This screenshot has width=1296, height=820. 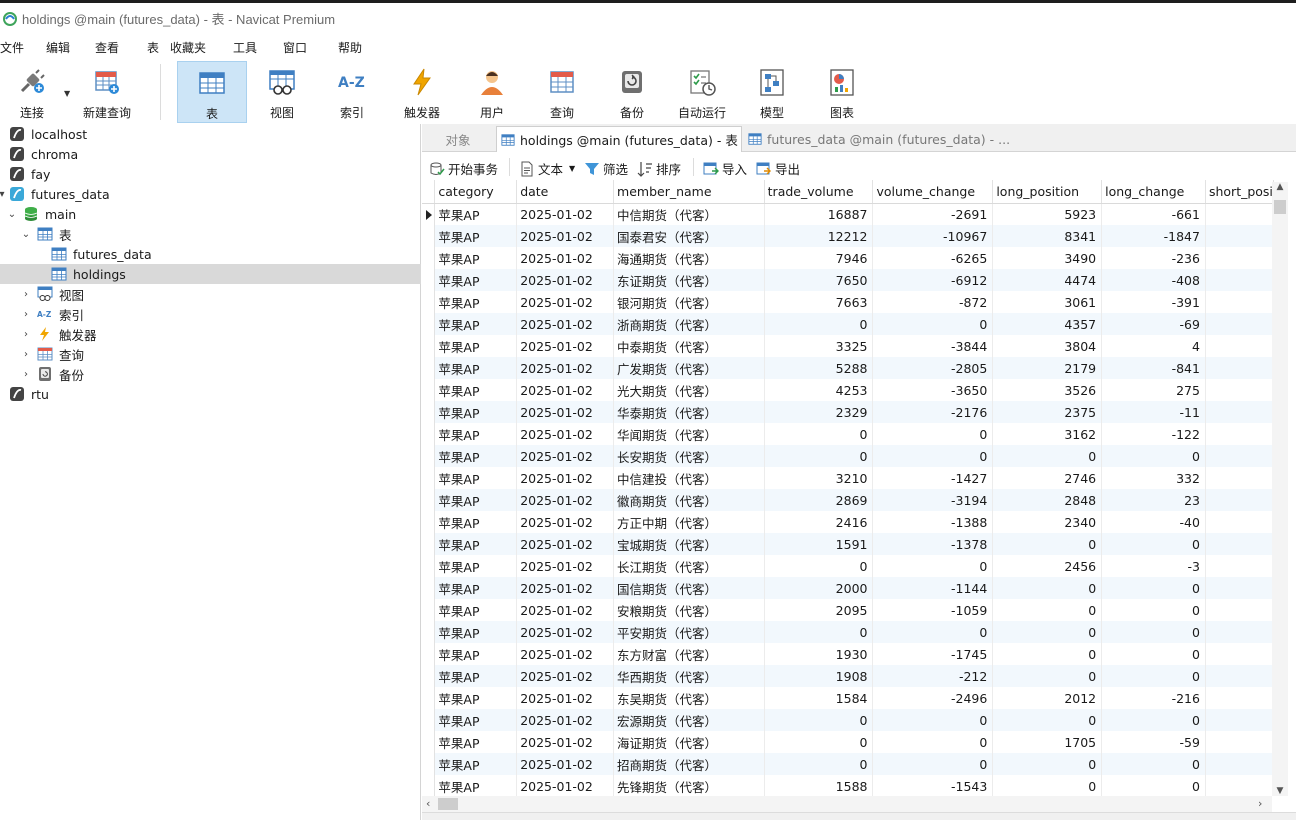 I want to click on tree-item-table-holdings: holdings, so click(x=210, y=274).